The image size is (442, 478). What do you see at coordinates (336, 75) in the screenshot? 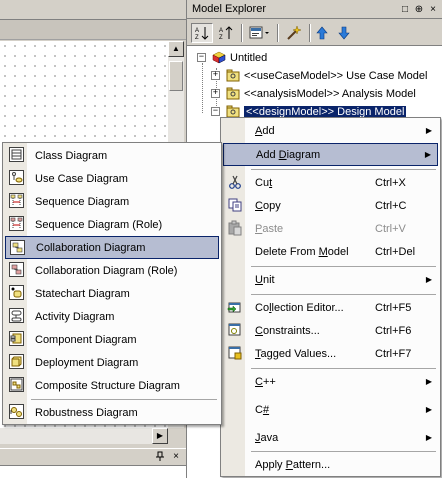
I see `tree-node-label: <<useCaseModel>> Use Case Model` at bounding box center [336, 75].